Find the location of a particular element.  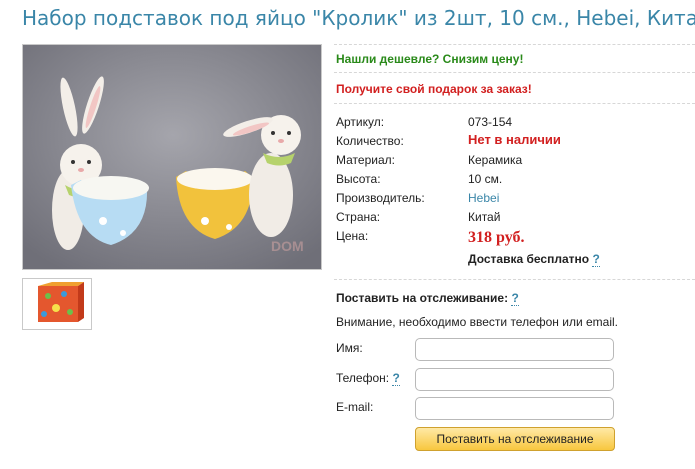

email-input is located at coordinates (514, 408).